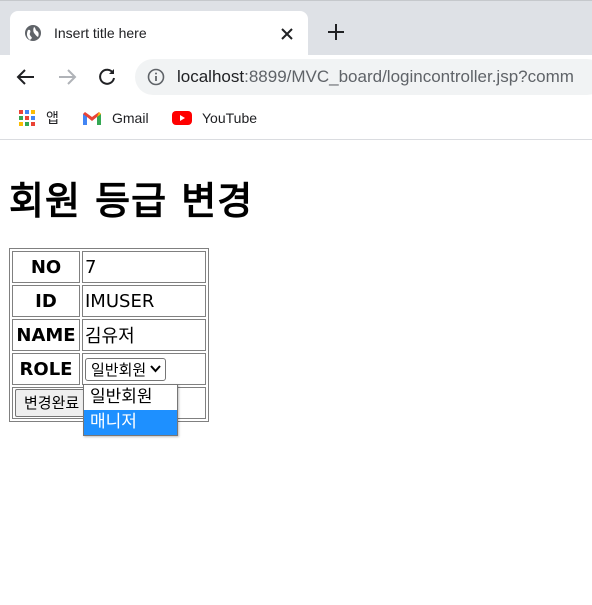 This screenshot has width=592, height=605. I want to click on url-path: :8899/MVC_board/logincontroller.jsp?comm, so click(409, 76).